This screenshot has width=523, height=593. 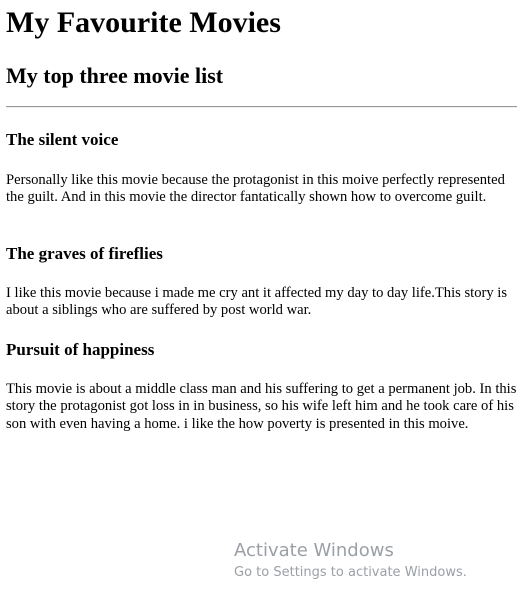 I want to click on movie-title-graves-of-fireflies: The graves of fireflies, so click(x=84, y=253).